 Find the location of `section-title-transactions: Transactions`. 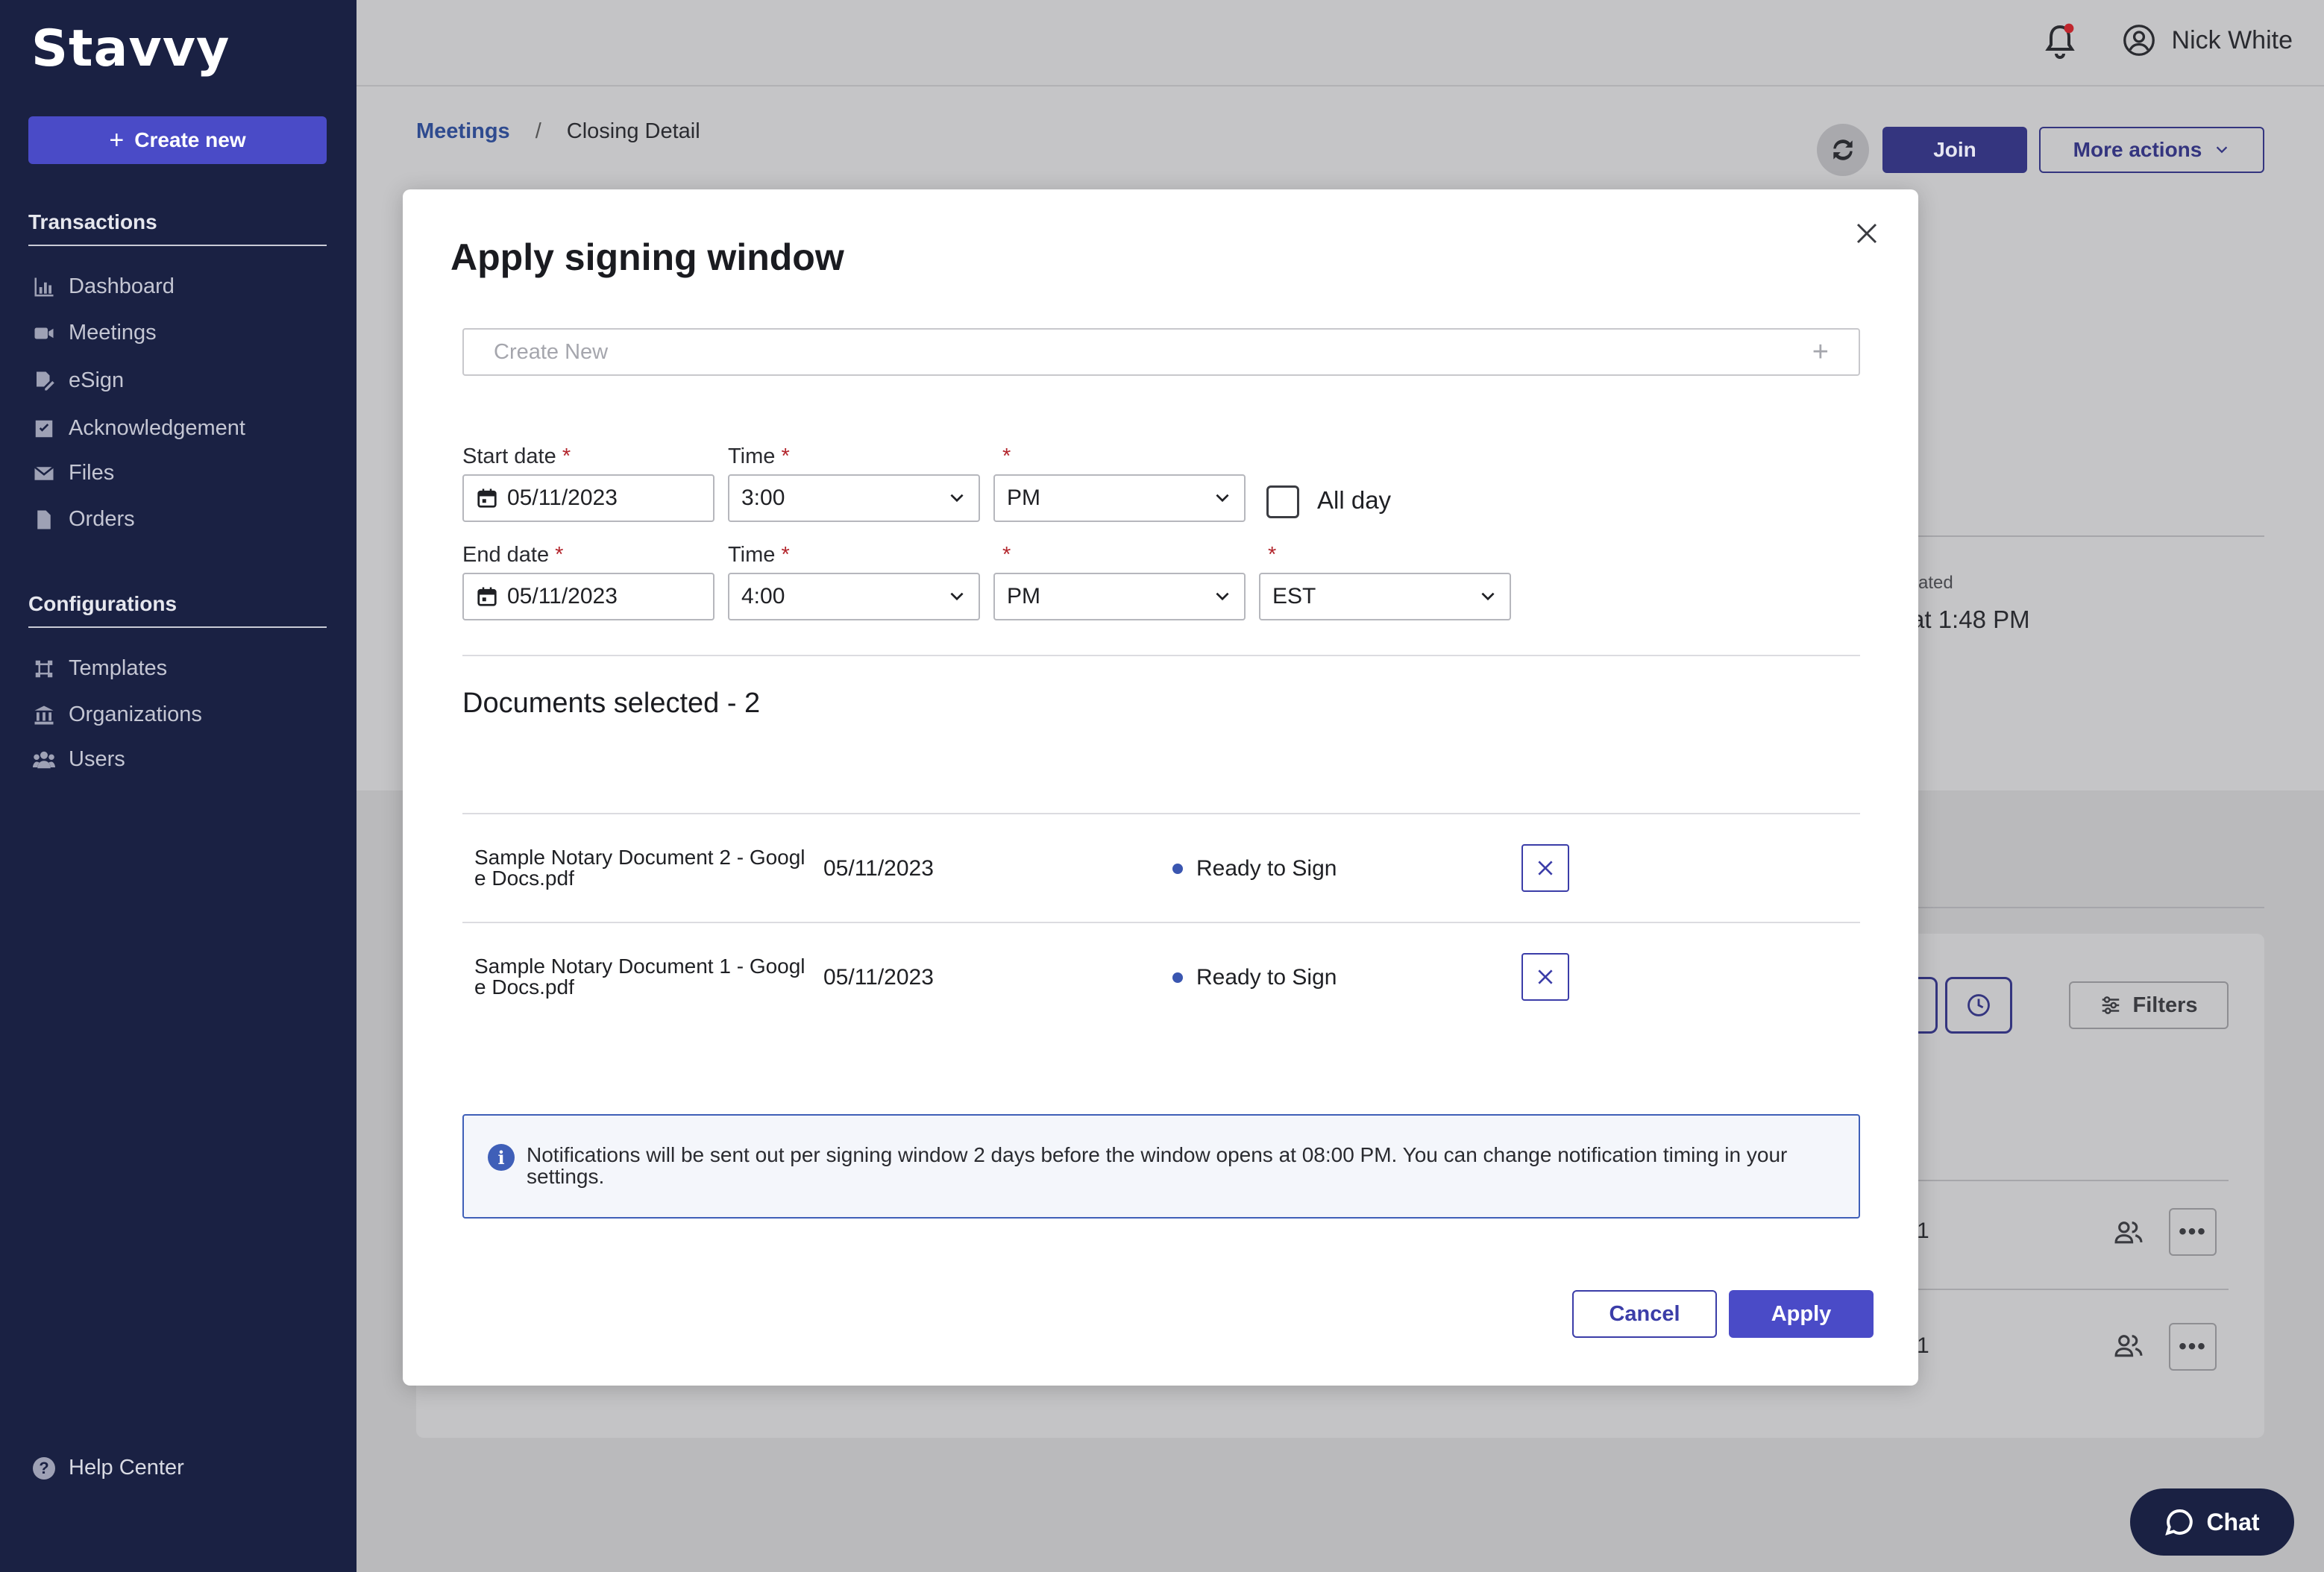

section-title-transactions: Transactions is located at coordinates (177, 228).